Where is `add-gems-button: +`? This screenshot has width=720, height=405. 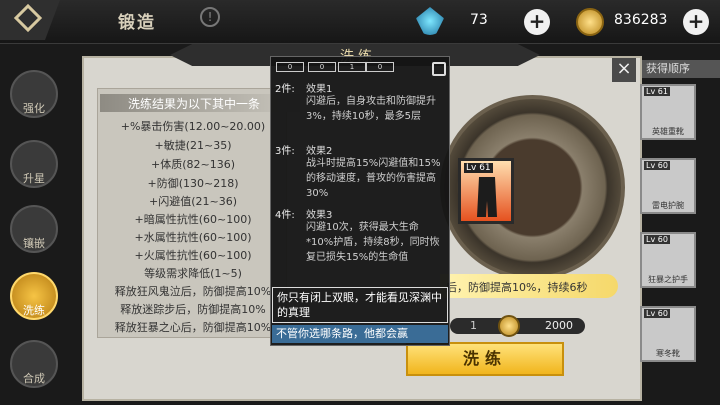
add-gems-button: + is located at coordinates (537, 22).